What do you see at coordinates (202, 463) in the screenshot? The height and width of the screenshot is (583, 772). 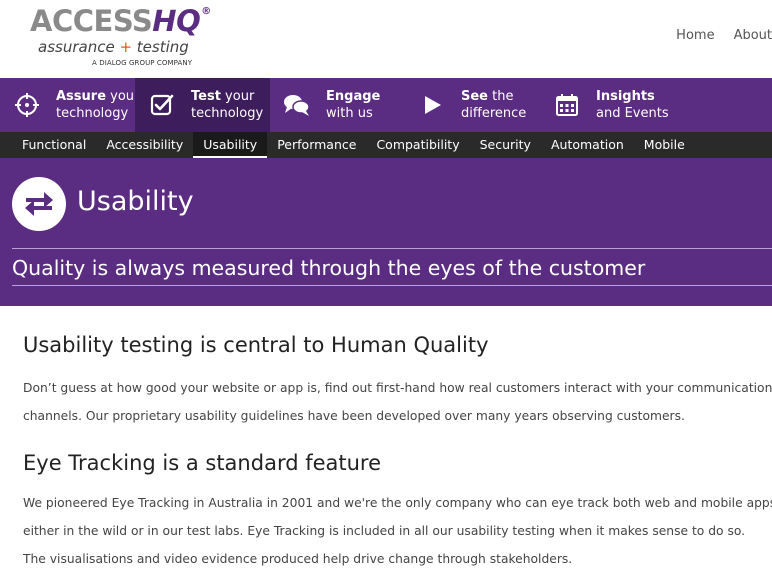 I see `section-heading-eye-tracking: Eye Tracking is a standard feature` at bounding box center [202, 463].